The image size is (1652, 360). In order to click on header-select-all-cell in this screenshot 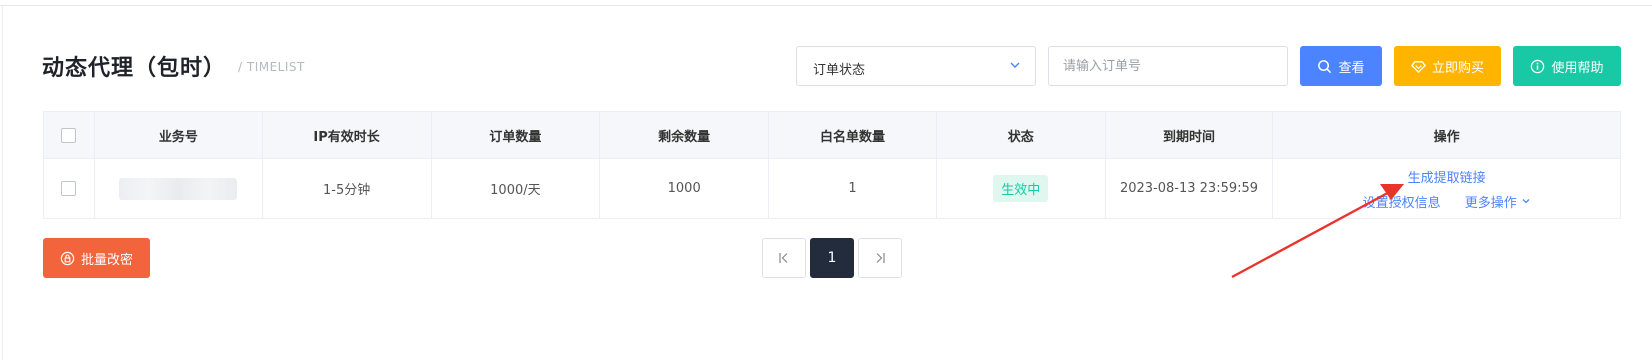, I will do `click(69, 135)`.